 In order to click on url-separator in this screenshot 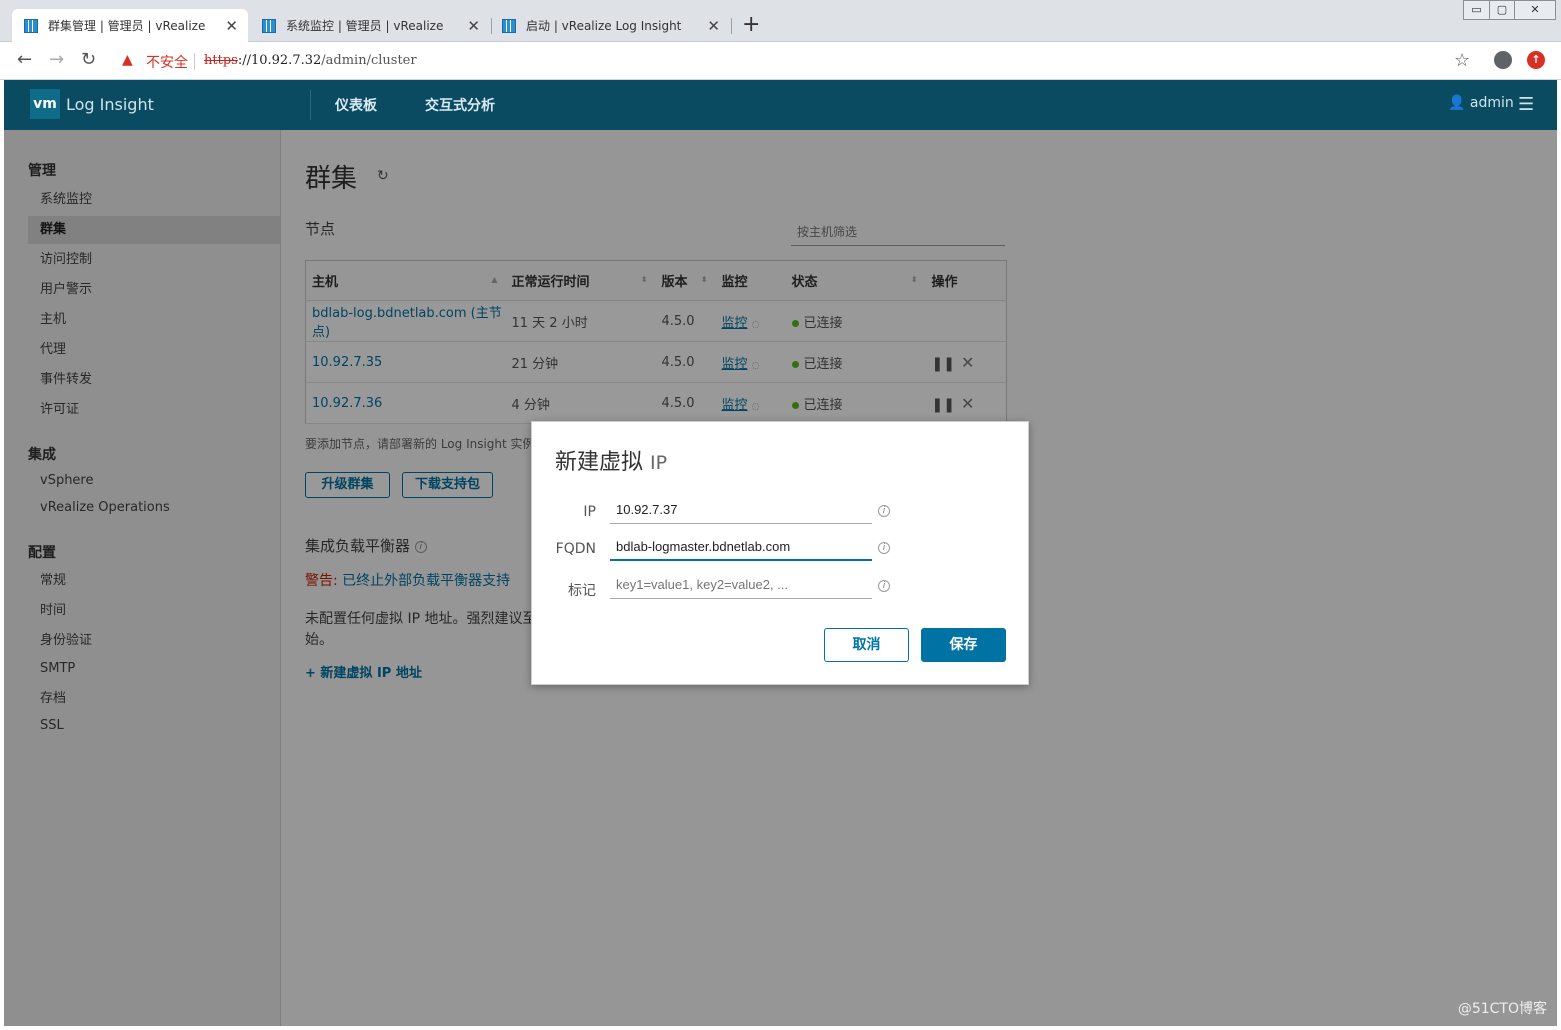, I will do `click(194, 61)`.